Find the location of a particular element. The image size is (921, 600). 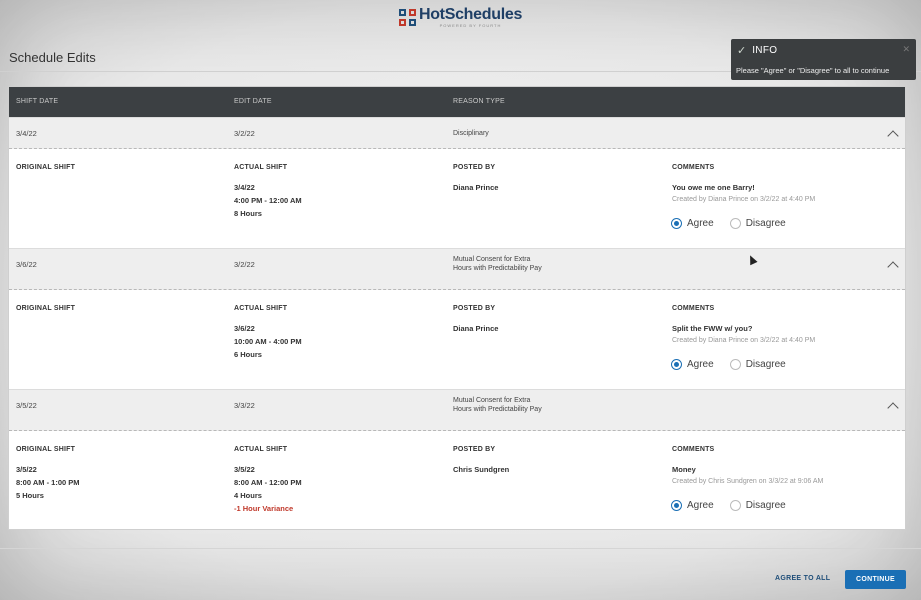

actual-shift-time: 8:00 AM - 12:00 PM is located at coordinates (268, 482).